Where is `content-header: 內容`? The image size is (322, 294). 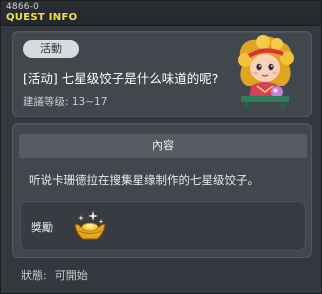
content-header: 內容 is located at coordinates (163, 146).